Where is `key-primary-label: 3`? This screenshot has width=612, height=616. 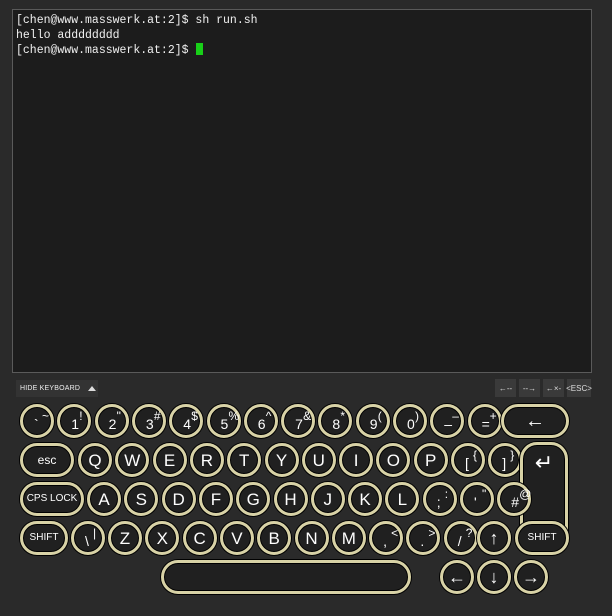
key-primary-label: 3 is located at coordinates (149, 424).